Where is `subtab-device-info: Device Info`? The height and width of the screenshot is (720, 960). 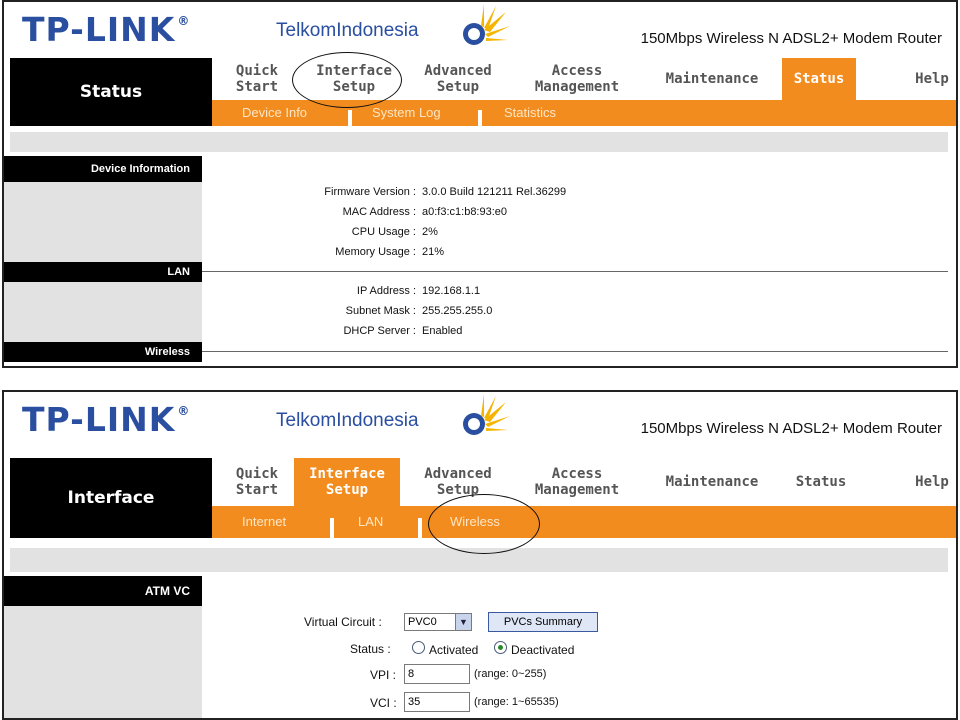
subtab-device-info: Device Info is located at coordinates (274, 113).